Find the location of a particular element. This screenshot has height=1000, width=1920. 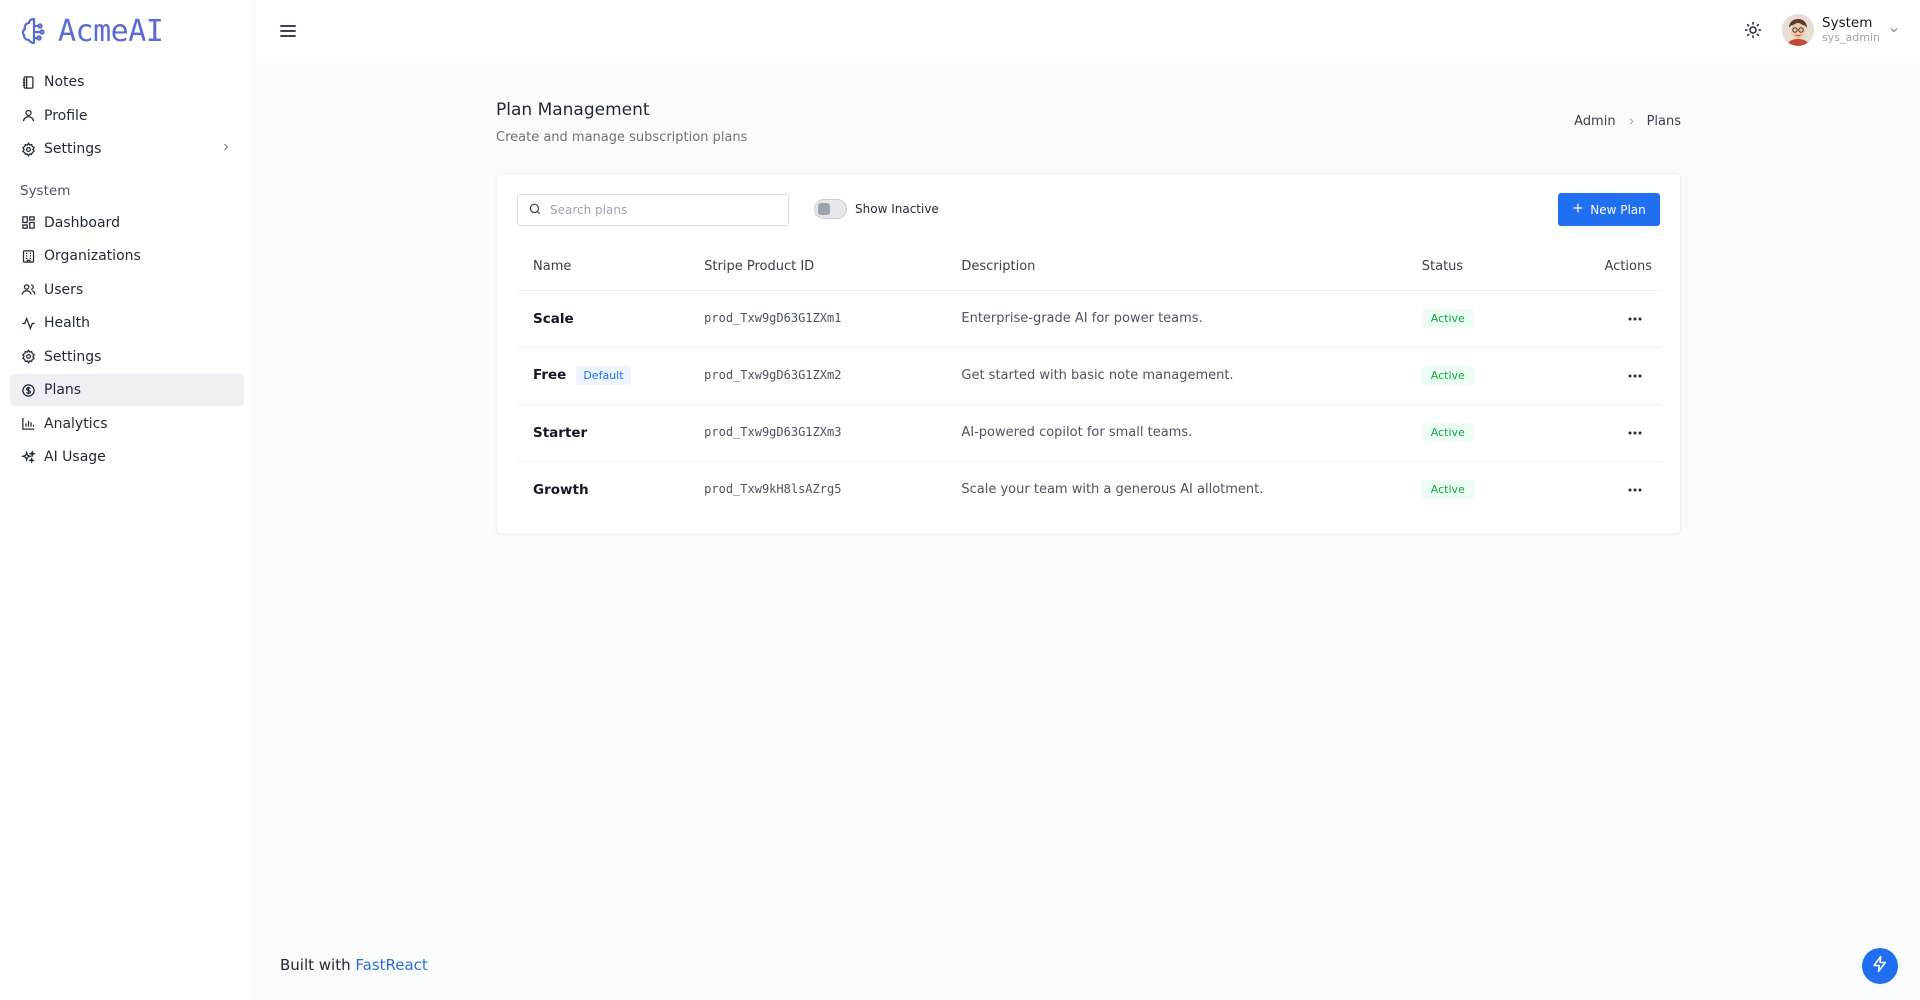

plan-name: Scale is located at coordinates (553, 318).